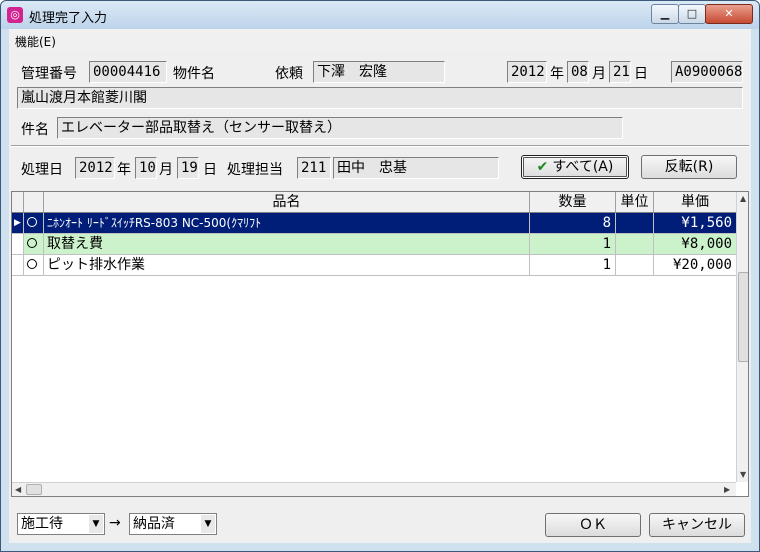 The height and width of the screenshot is (552, 760). I want to click on vertical-scroll-thumb, so click(743, 317).